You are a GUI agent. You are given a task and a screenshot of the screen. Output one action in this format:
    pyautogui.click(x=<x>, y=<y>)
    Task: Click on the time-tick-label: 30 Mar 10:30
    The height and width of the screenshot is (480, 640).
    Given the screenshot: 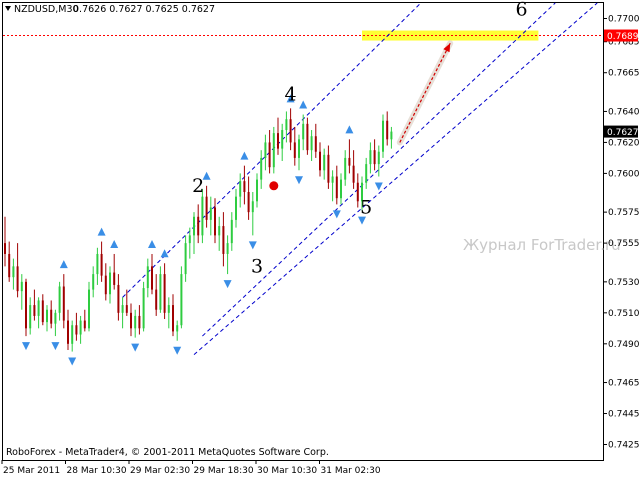 What is the action you would take?
    pyautogui.click(x=287, y=471)
    